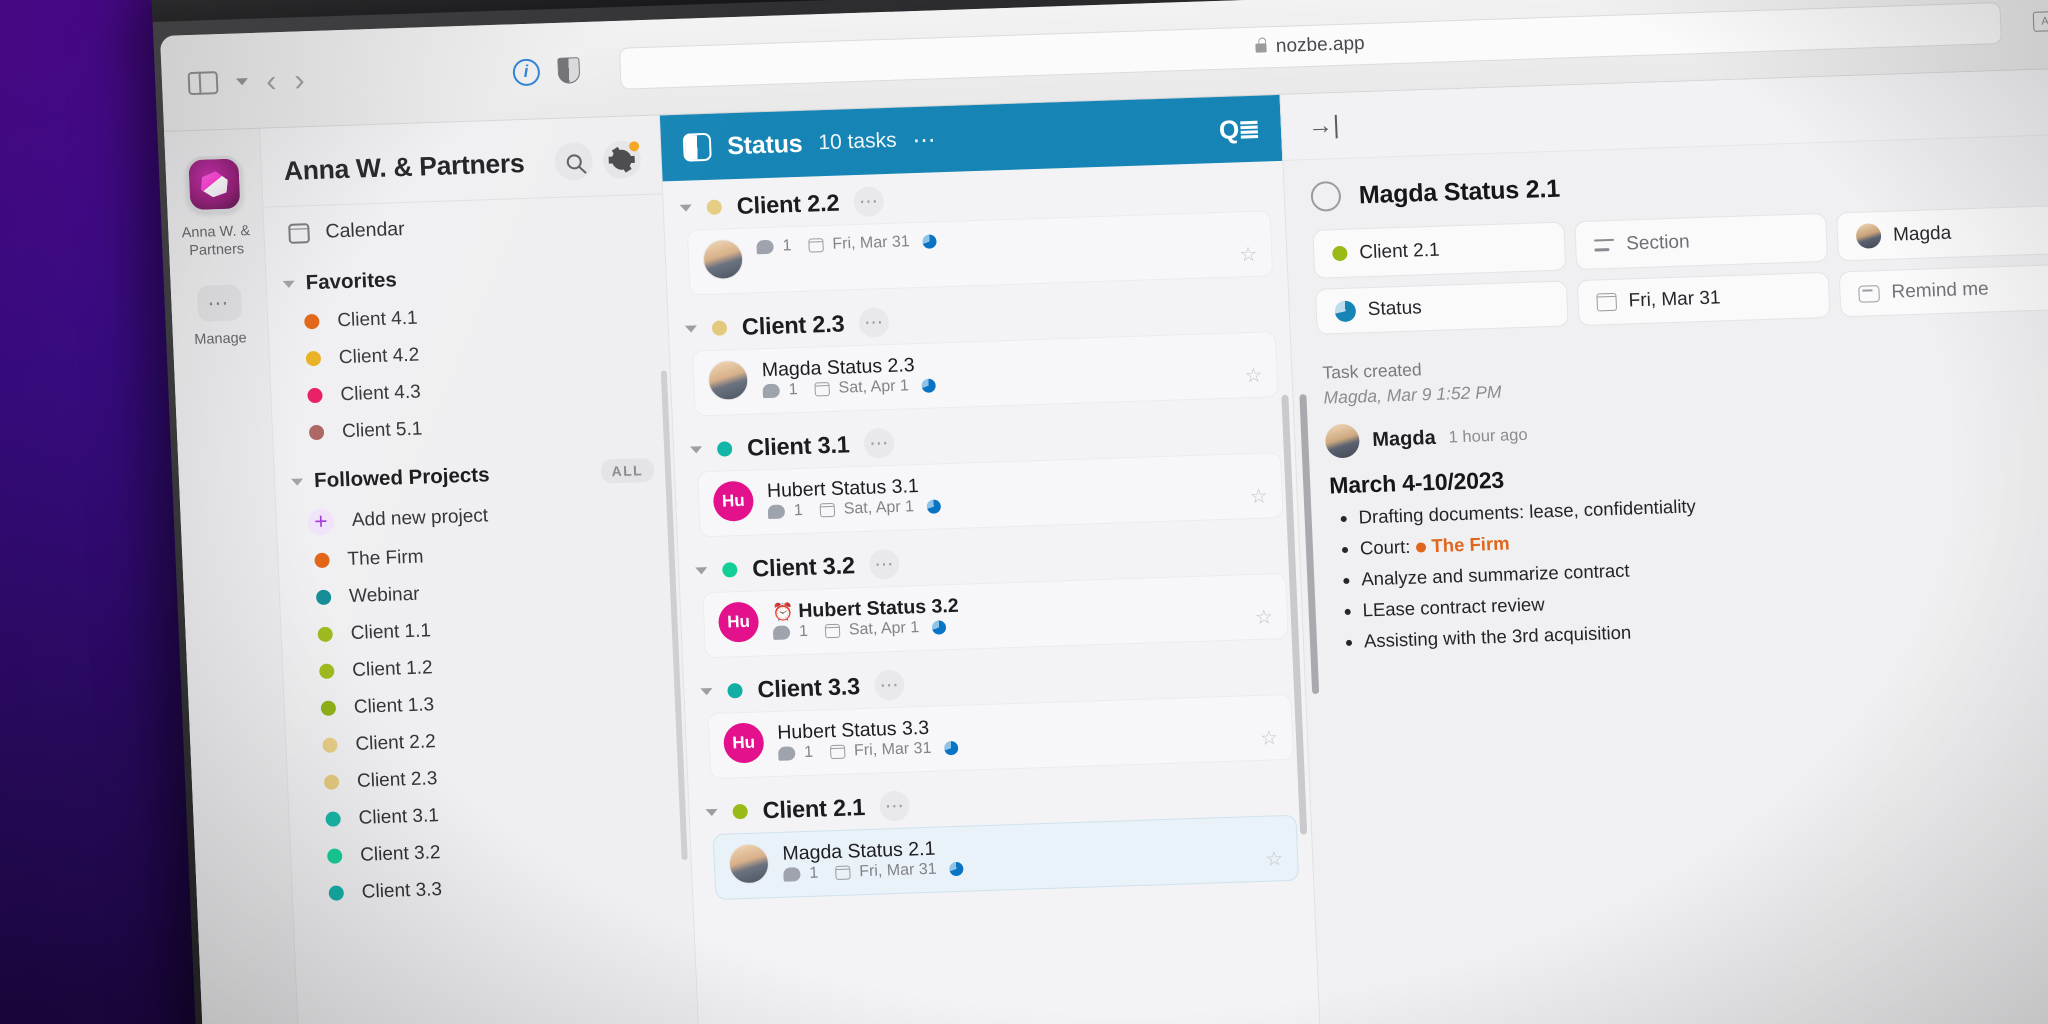 The image size is (2048, 1024). Describe the element at coordinates (1238, 129) in the screenshot. I see `quick-find-icon: Q≣` at that location.